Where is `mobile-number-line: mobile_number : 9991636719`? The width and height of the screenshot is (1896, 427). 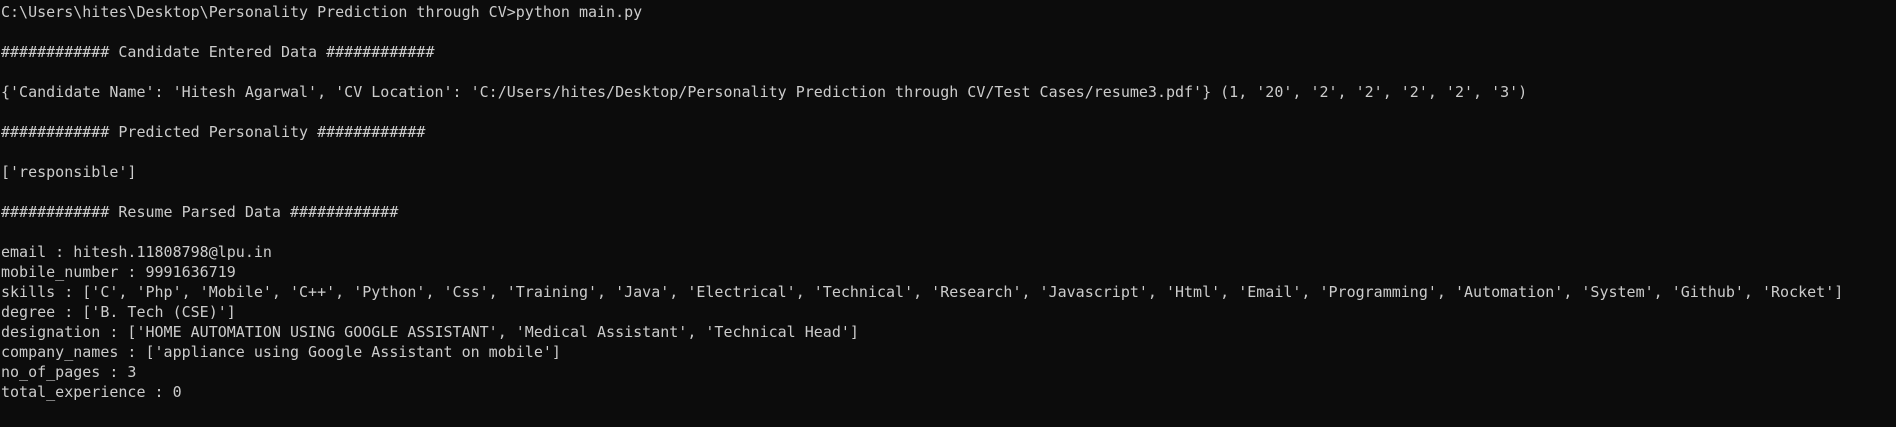 mobile-number-line: mobile_number : 9991636719 is located at coordinates (118, 272).